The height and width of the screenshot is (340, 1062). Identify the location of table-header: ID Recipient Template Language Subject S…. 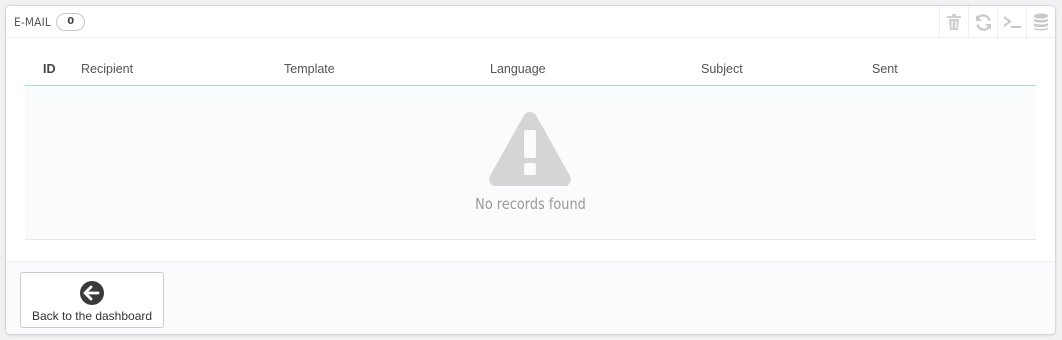
(530, 72).